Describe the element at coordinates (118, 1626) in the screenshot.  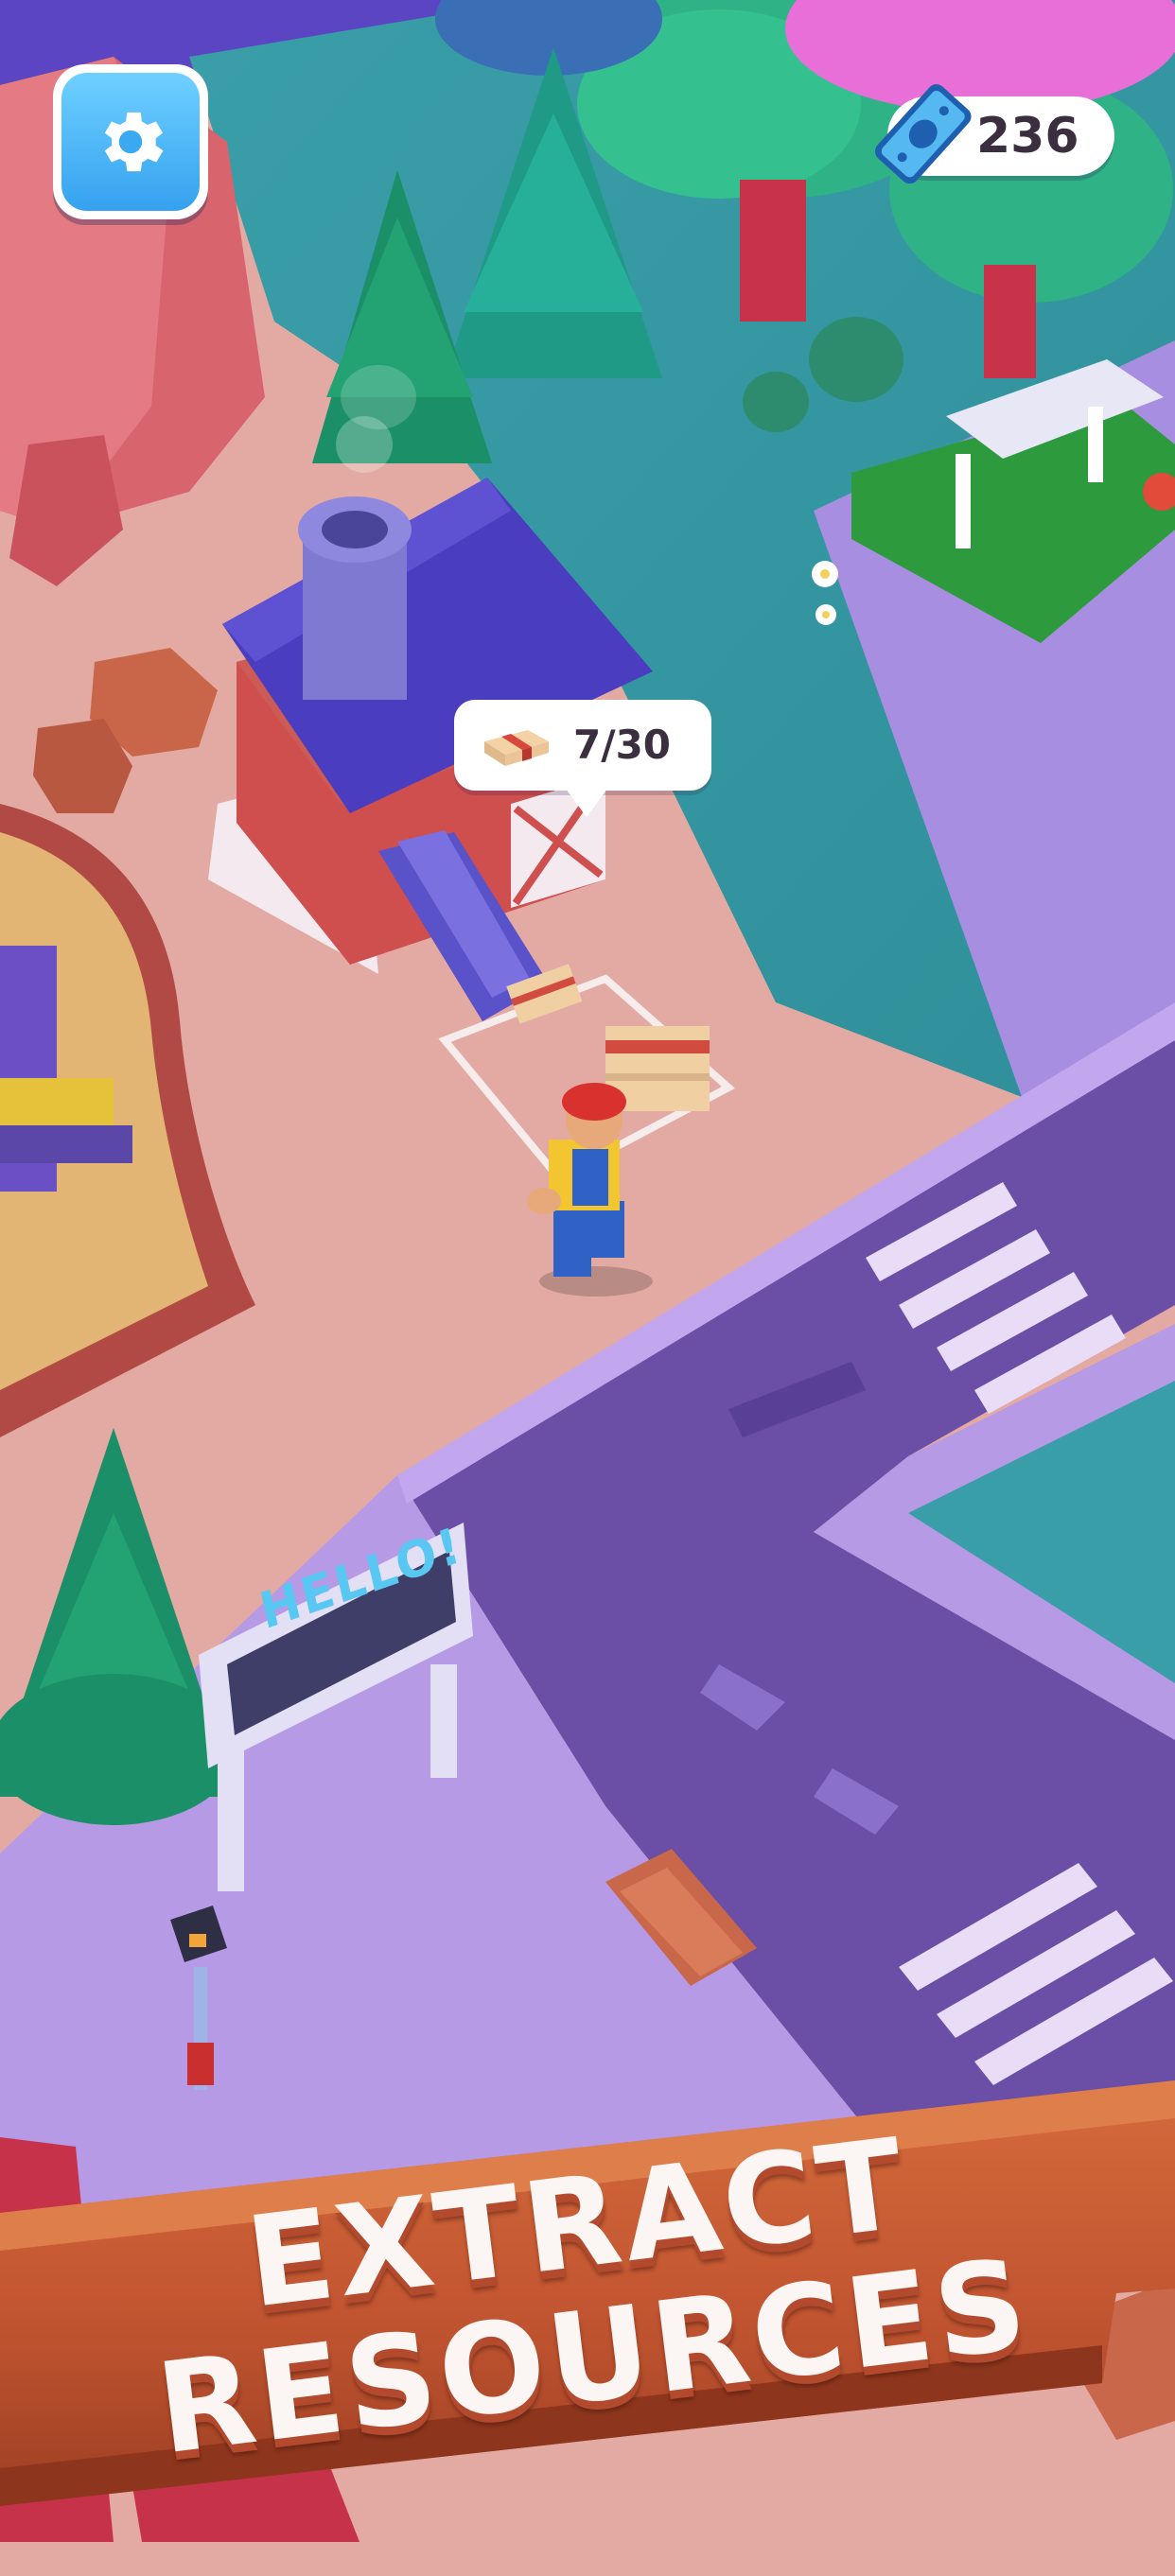
I see `pine-tree-lower` at that location.